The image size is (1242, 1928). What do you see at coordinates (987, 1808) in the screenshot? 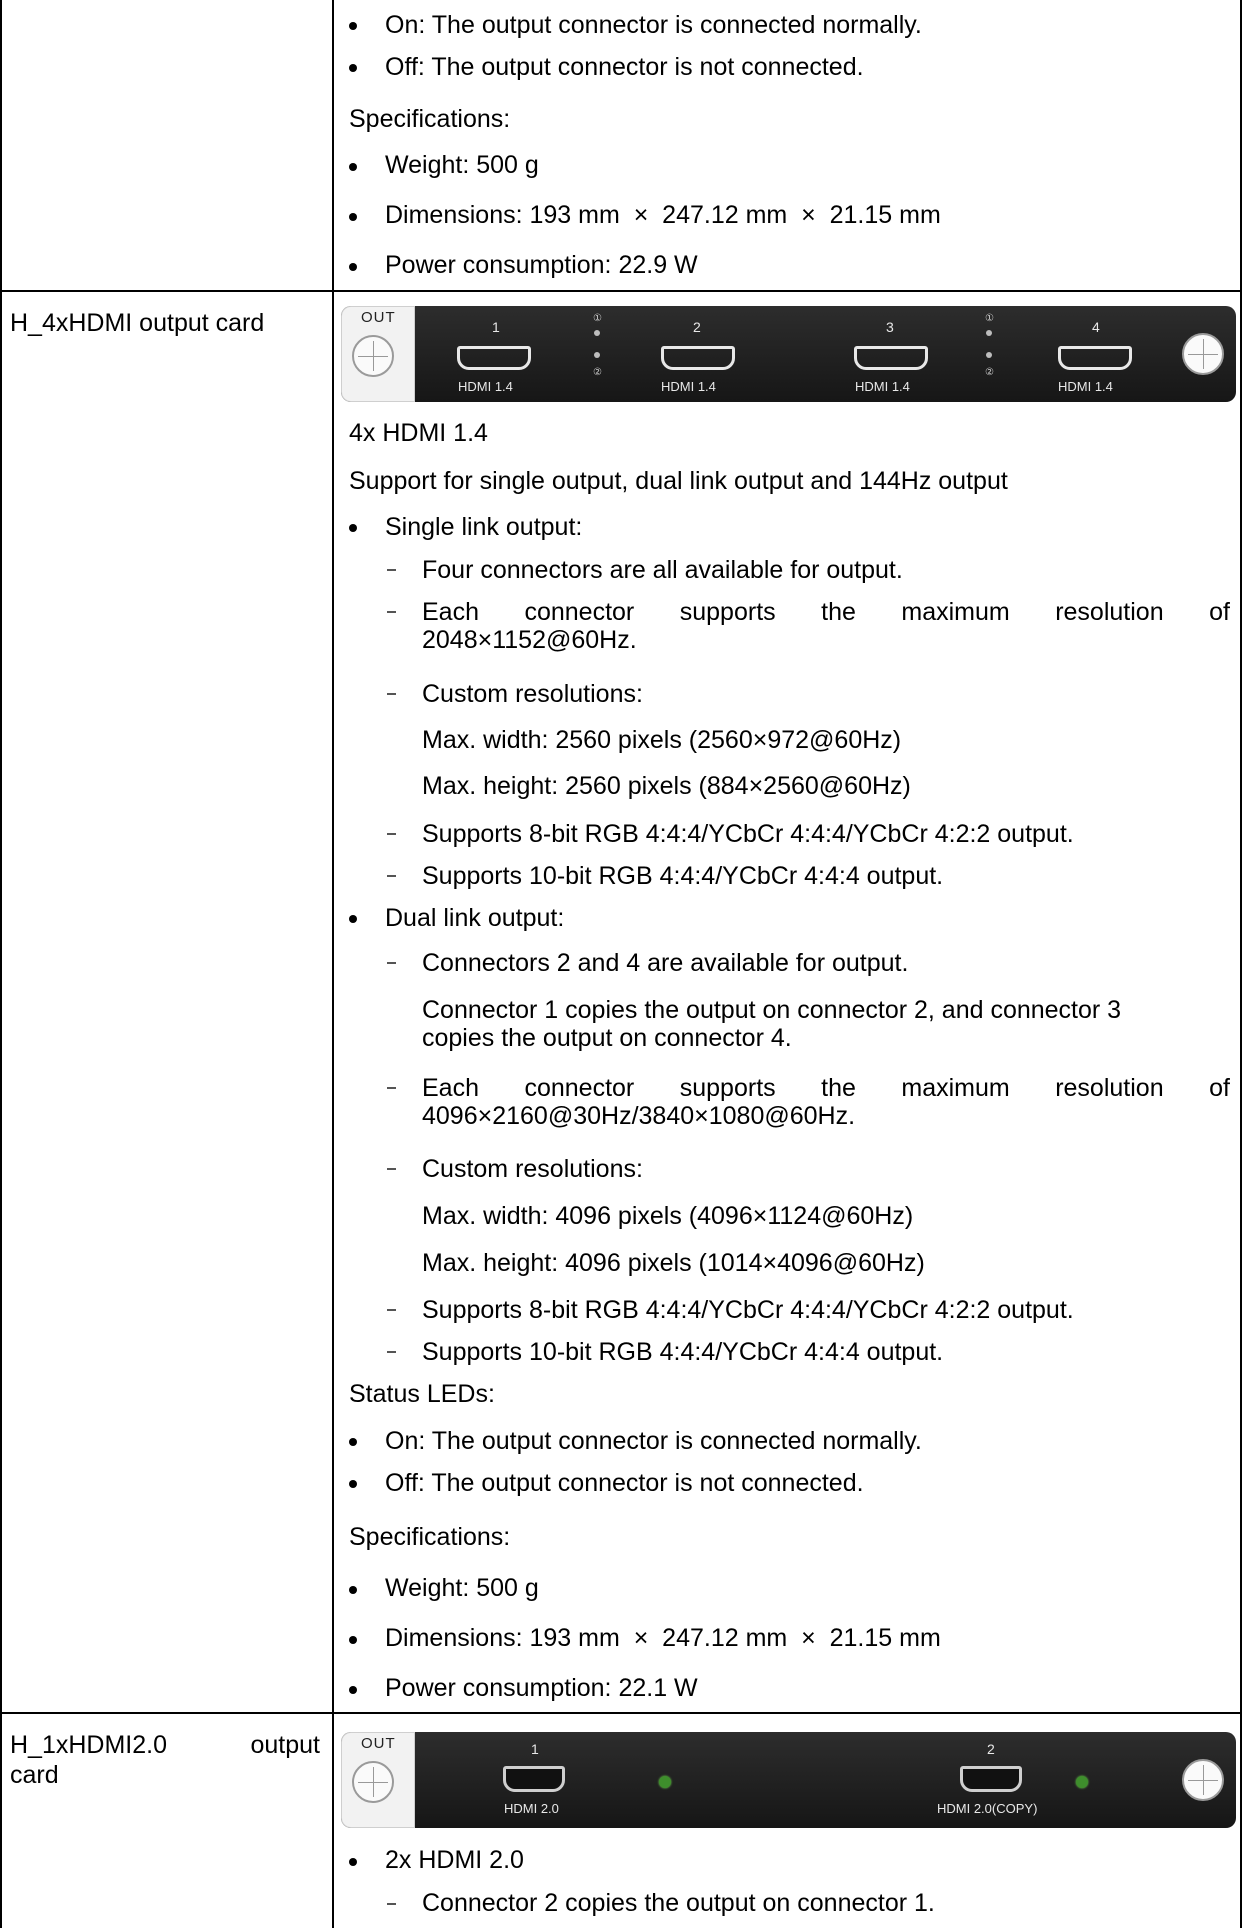
I see `port-label: HDMI 2.0(COPY)` at bounding box center [987, 1808].